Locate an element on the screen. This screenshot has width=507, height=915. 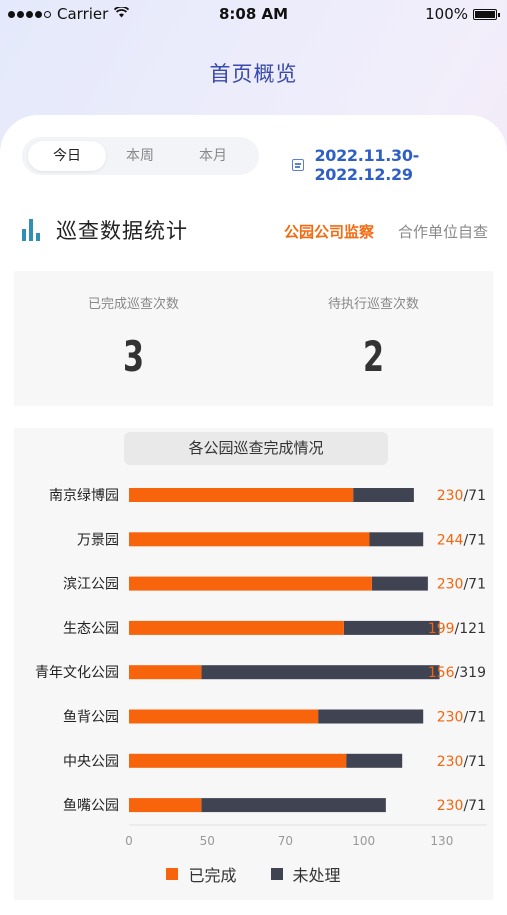
chart-value-label: 199/121 is located at coordinates (457, 629).